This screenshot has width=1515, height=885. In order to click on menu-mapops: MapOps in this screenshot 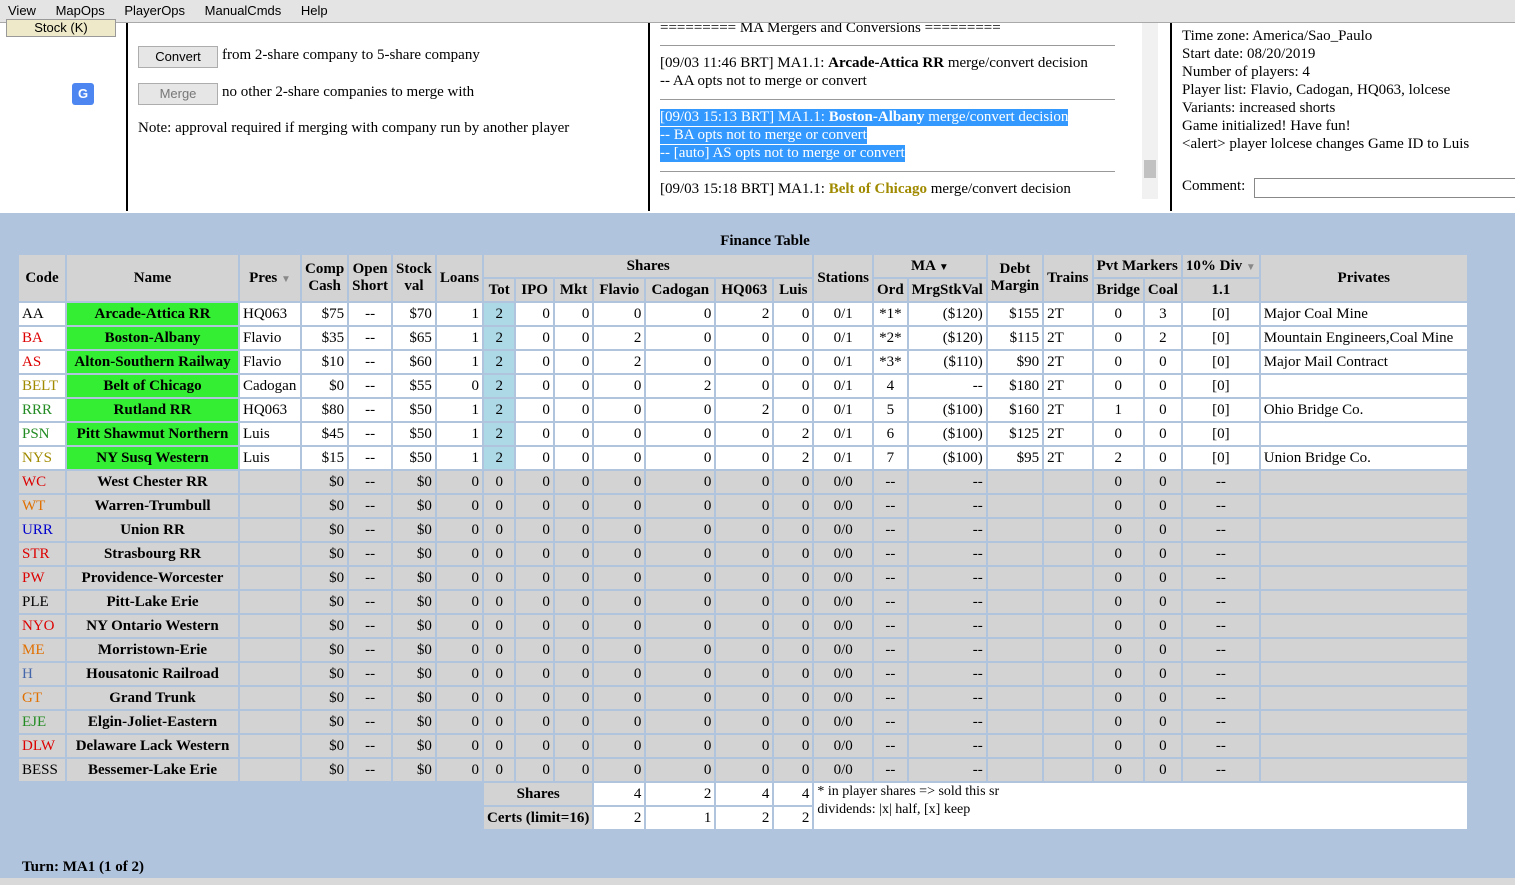, I will do `click(80, 9)`.